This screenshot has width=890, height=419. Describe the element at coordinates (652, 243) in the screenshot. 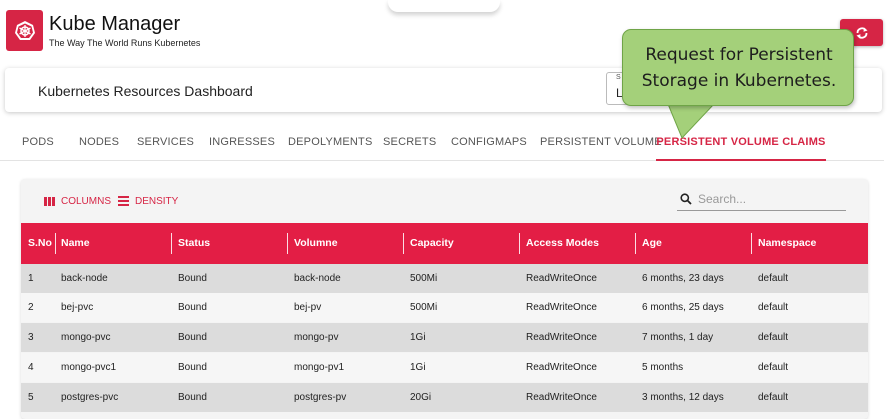

I see `col-header-age: Age` at that location.